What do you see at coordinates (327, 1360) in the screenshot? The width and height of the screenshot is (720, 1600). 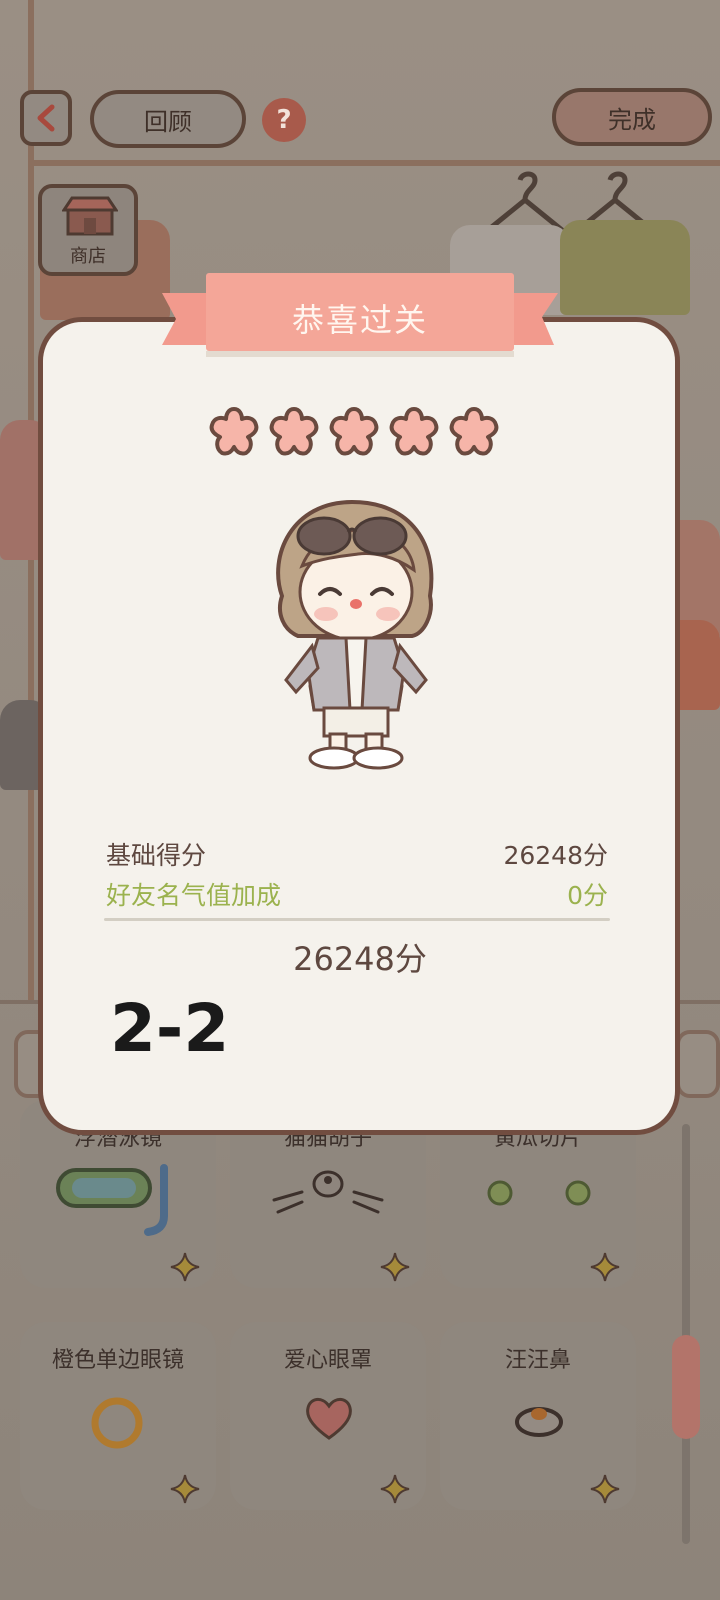 I see `item-name: 爱心眼罩` at bounding box center [327, 1360].